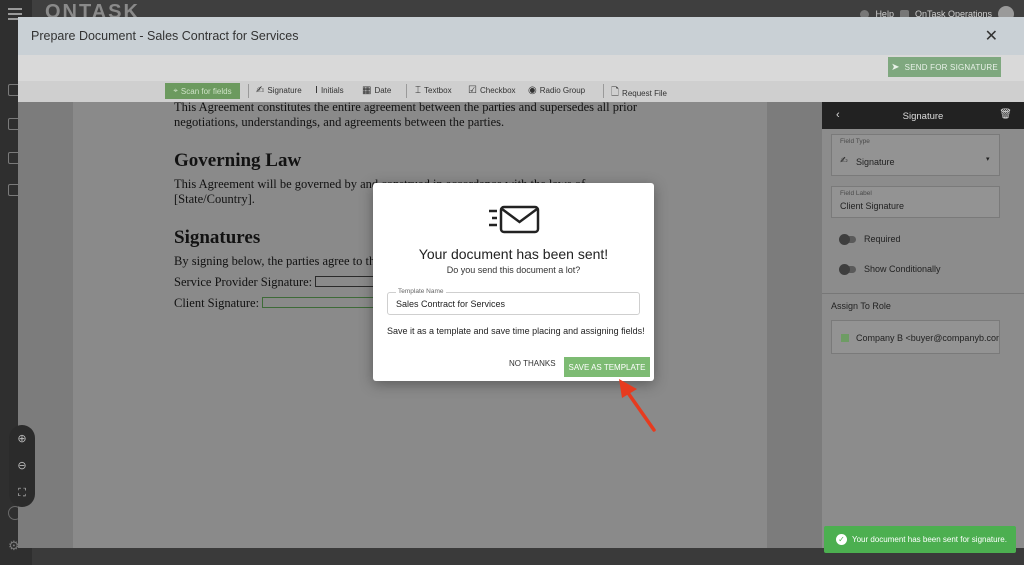 This screenshot has height=565, width=1024. I want to click on tool-date: ▦ Date, so click(376, 90).